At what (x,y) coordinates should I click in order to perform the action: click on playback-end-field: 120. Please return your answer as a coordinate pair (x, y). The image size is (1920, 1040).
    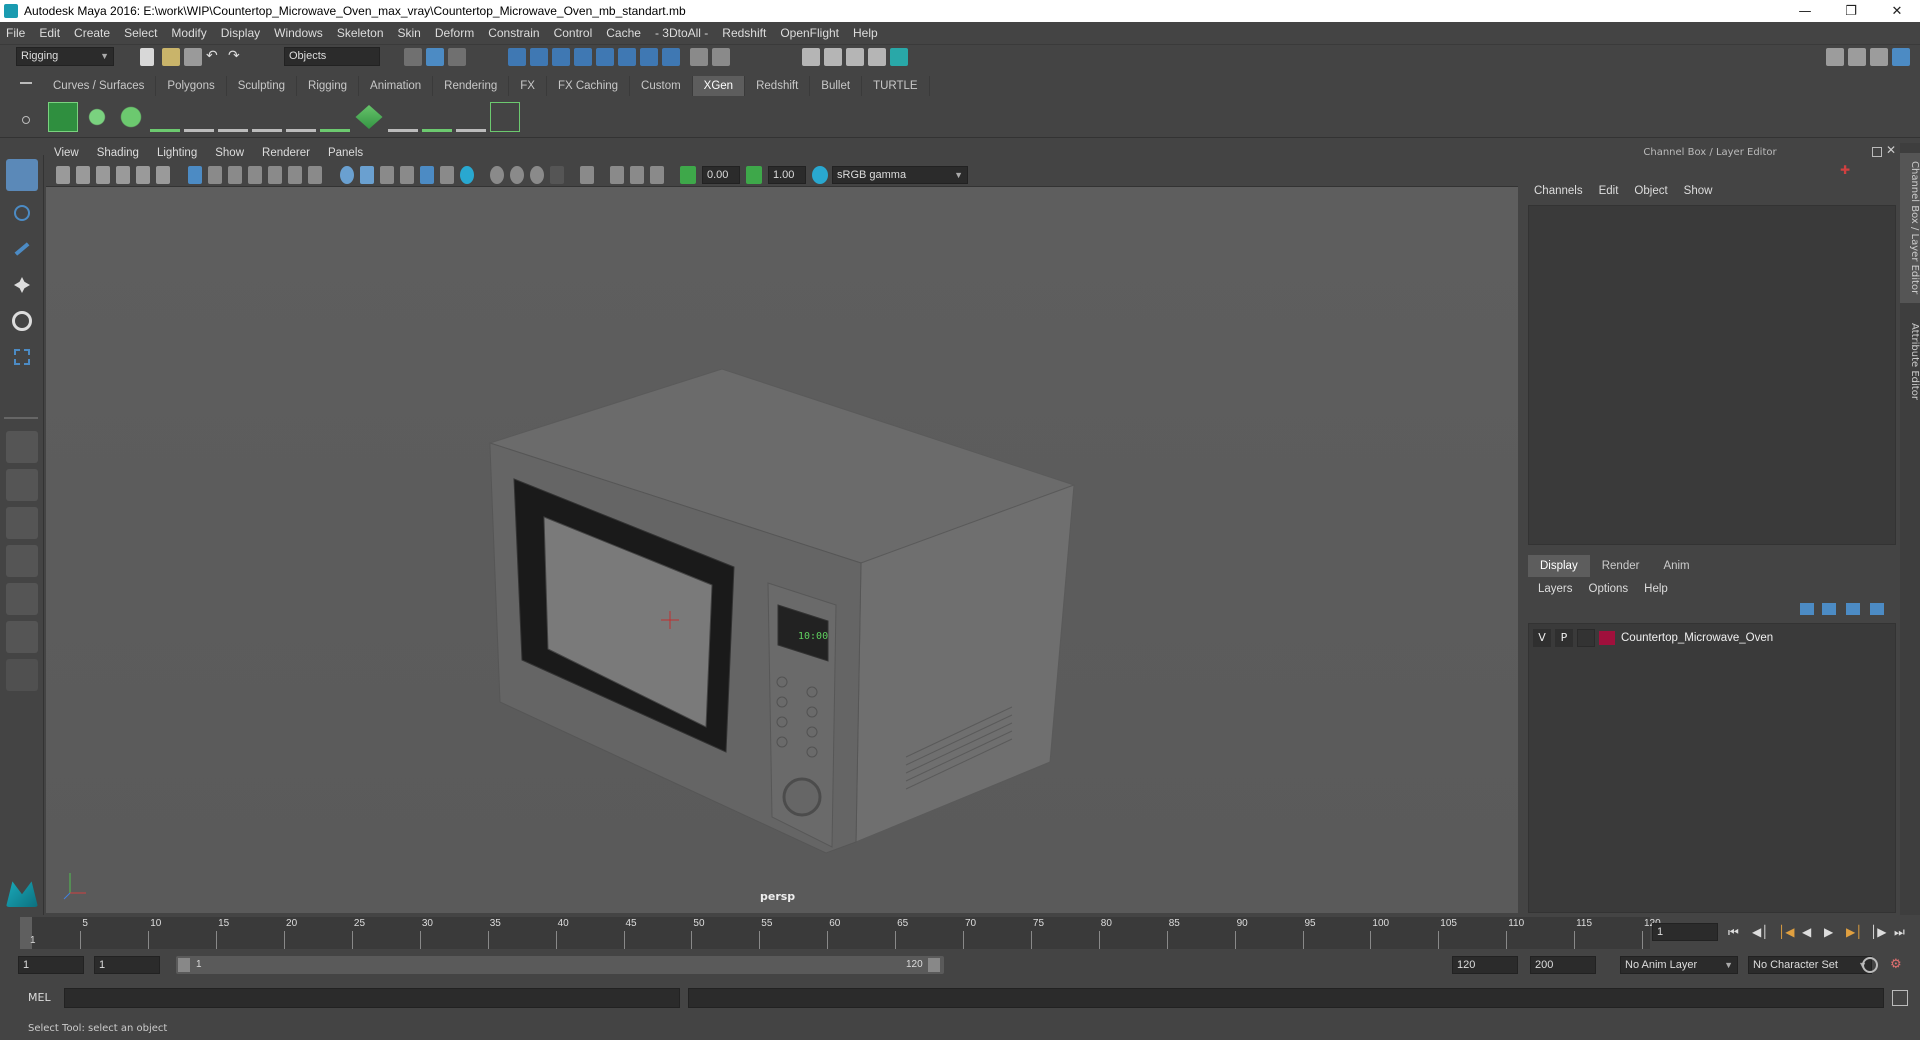
    Looking at the image, I should click on (1485, 965).